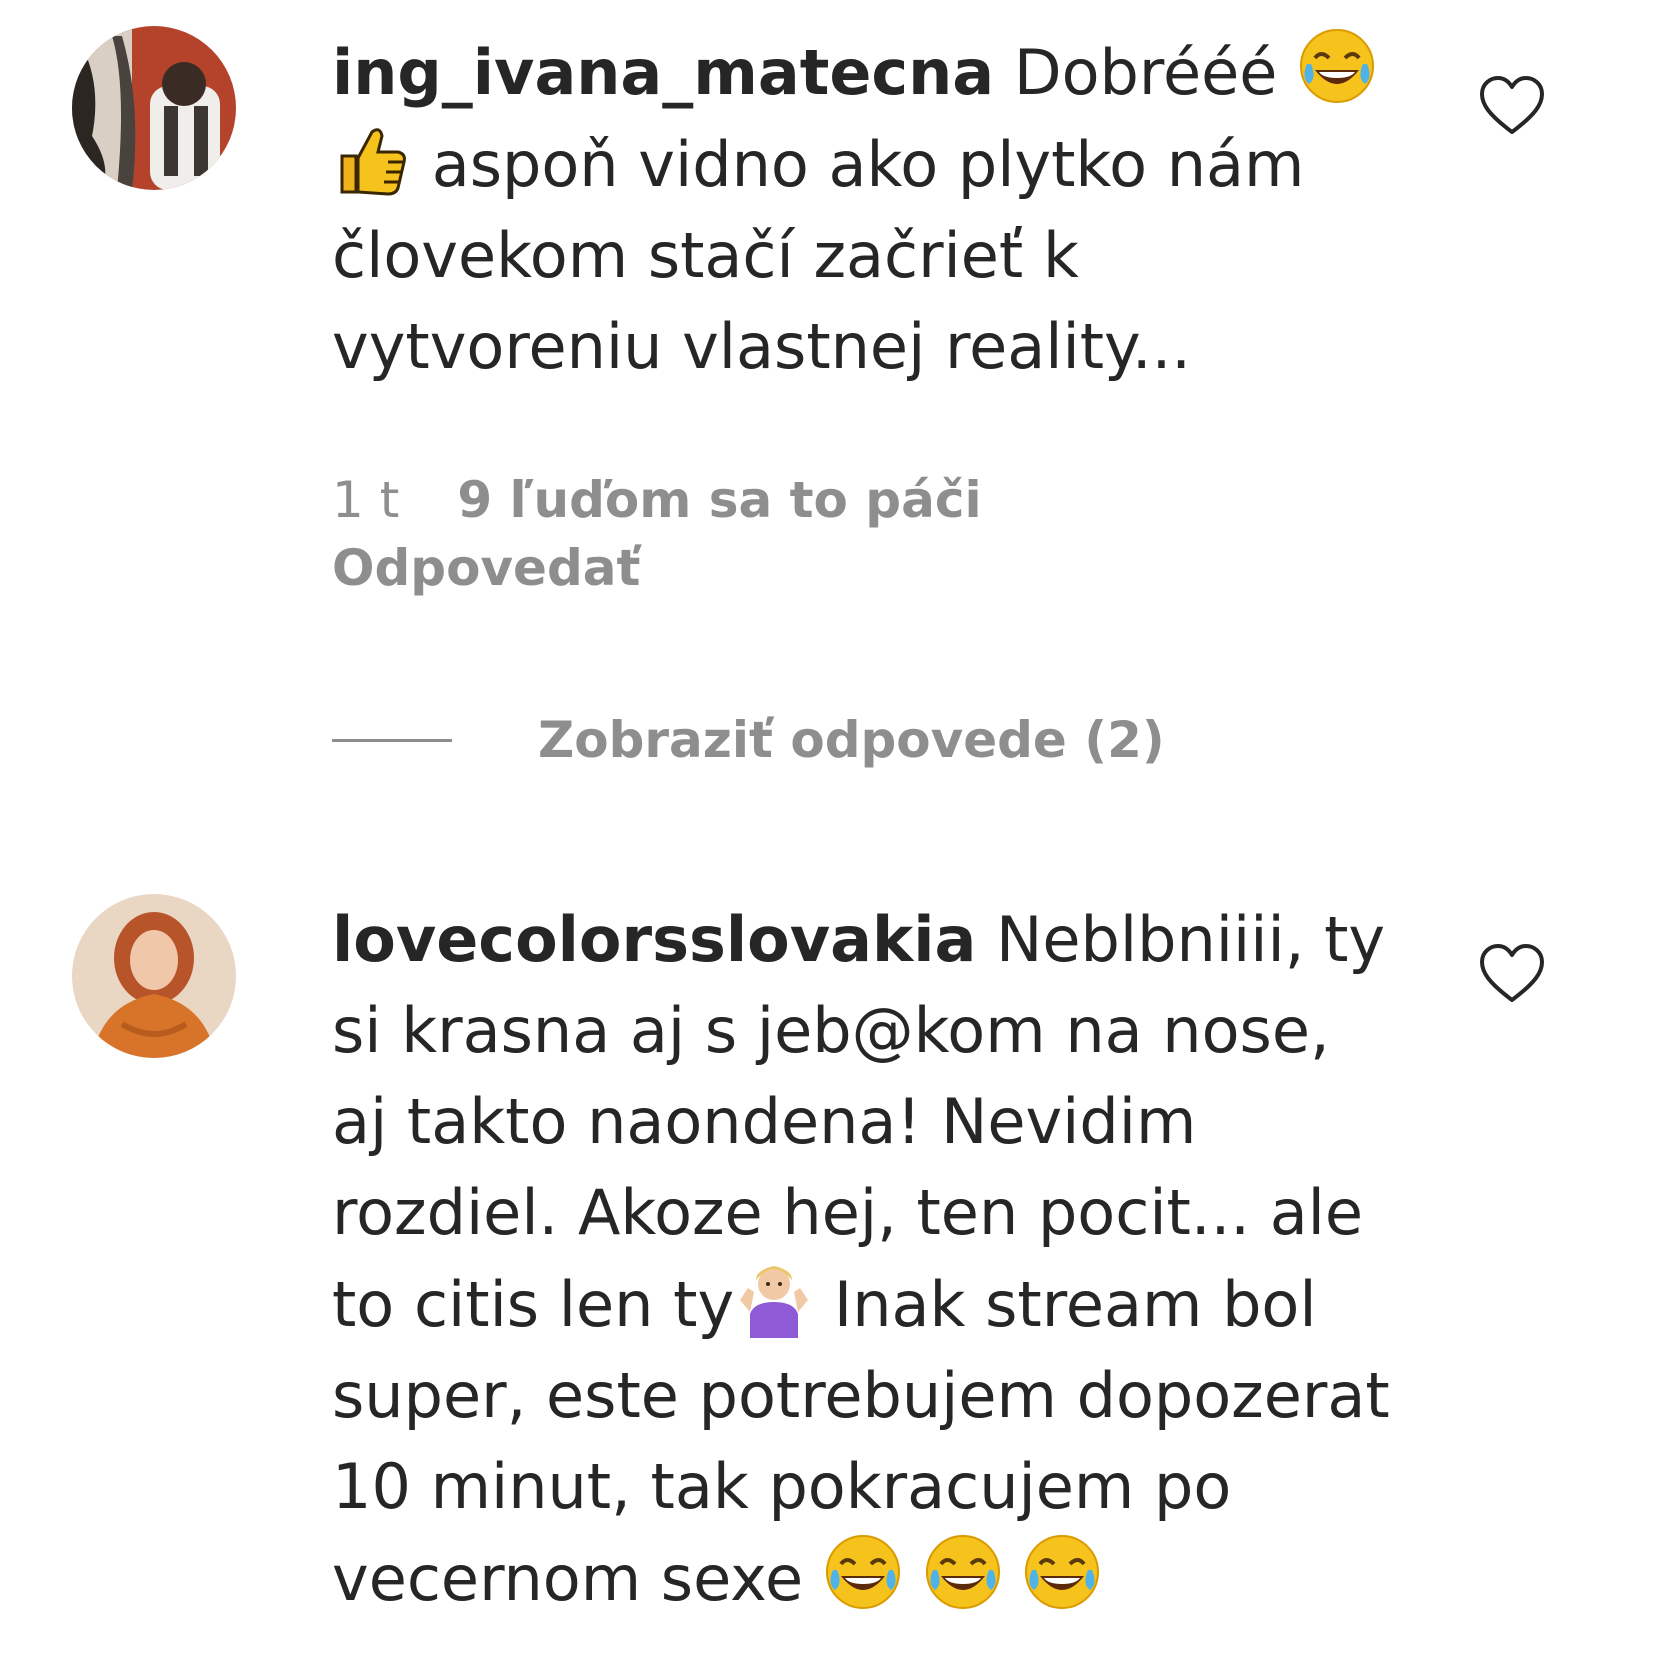 Image resolution: width=1680 pixels, height=1680 pixels. Describe the element at coordinates (654, 939) in the screenshot. I see `comment-username: lovecolorsslovakia` at that location.